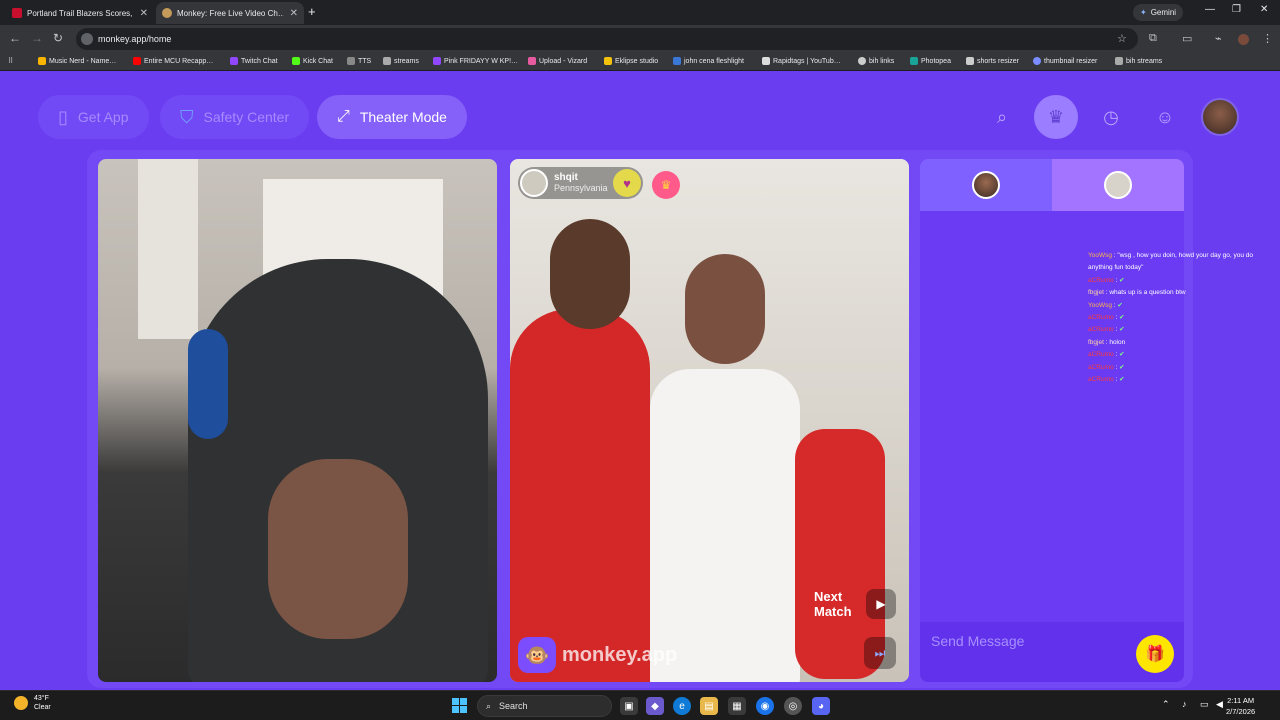 The height and width of the screenshot is (720, 1280). I want to click on skip-button: ⏭, so click(880, 653).